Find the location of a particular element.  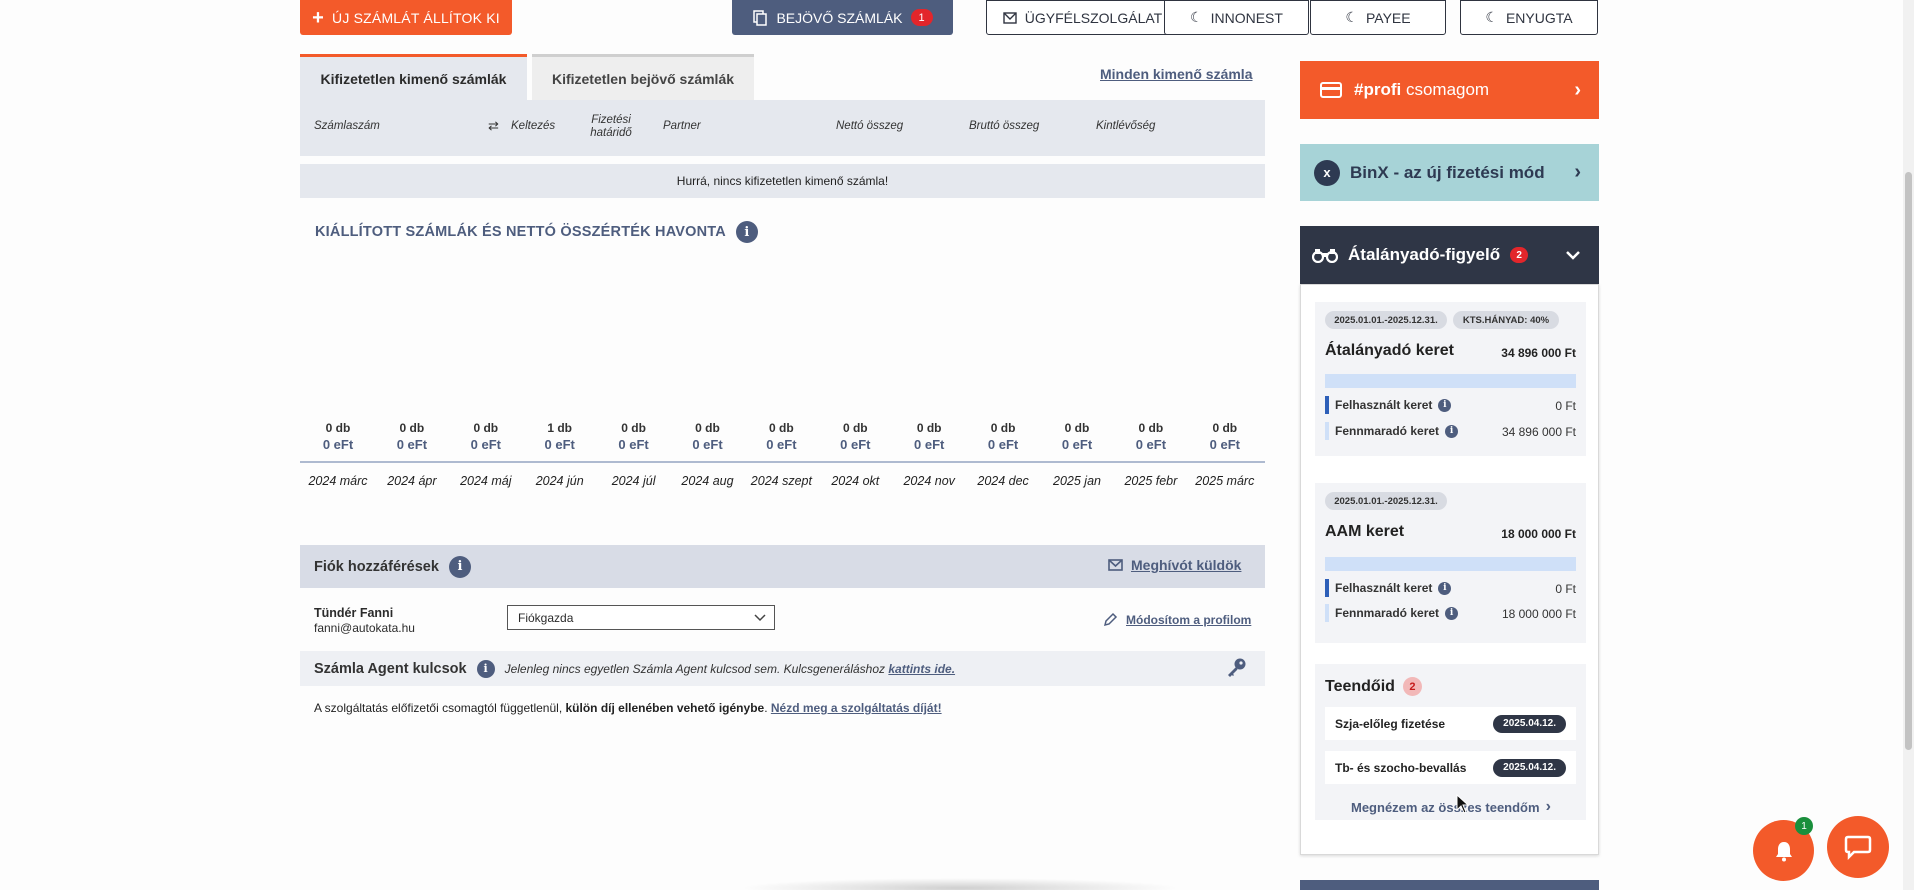

remaining-value: 34 896 000 Ft is located at coordinates (1538, 432).